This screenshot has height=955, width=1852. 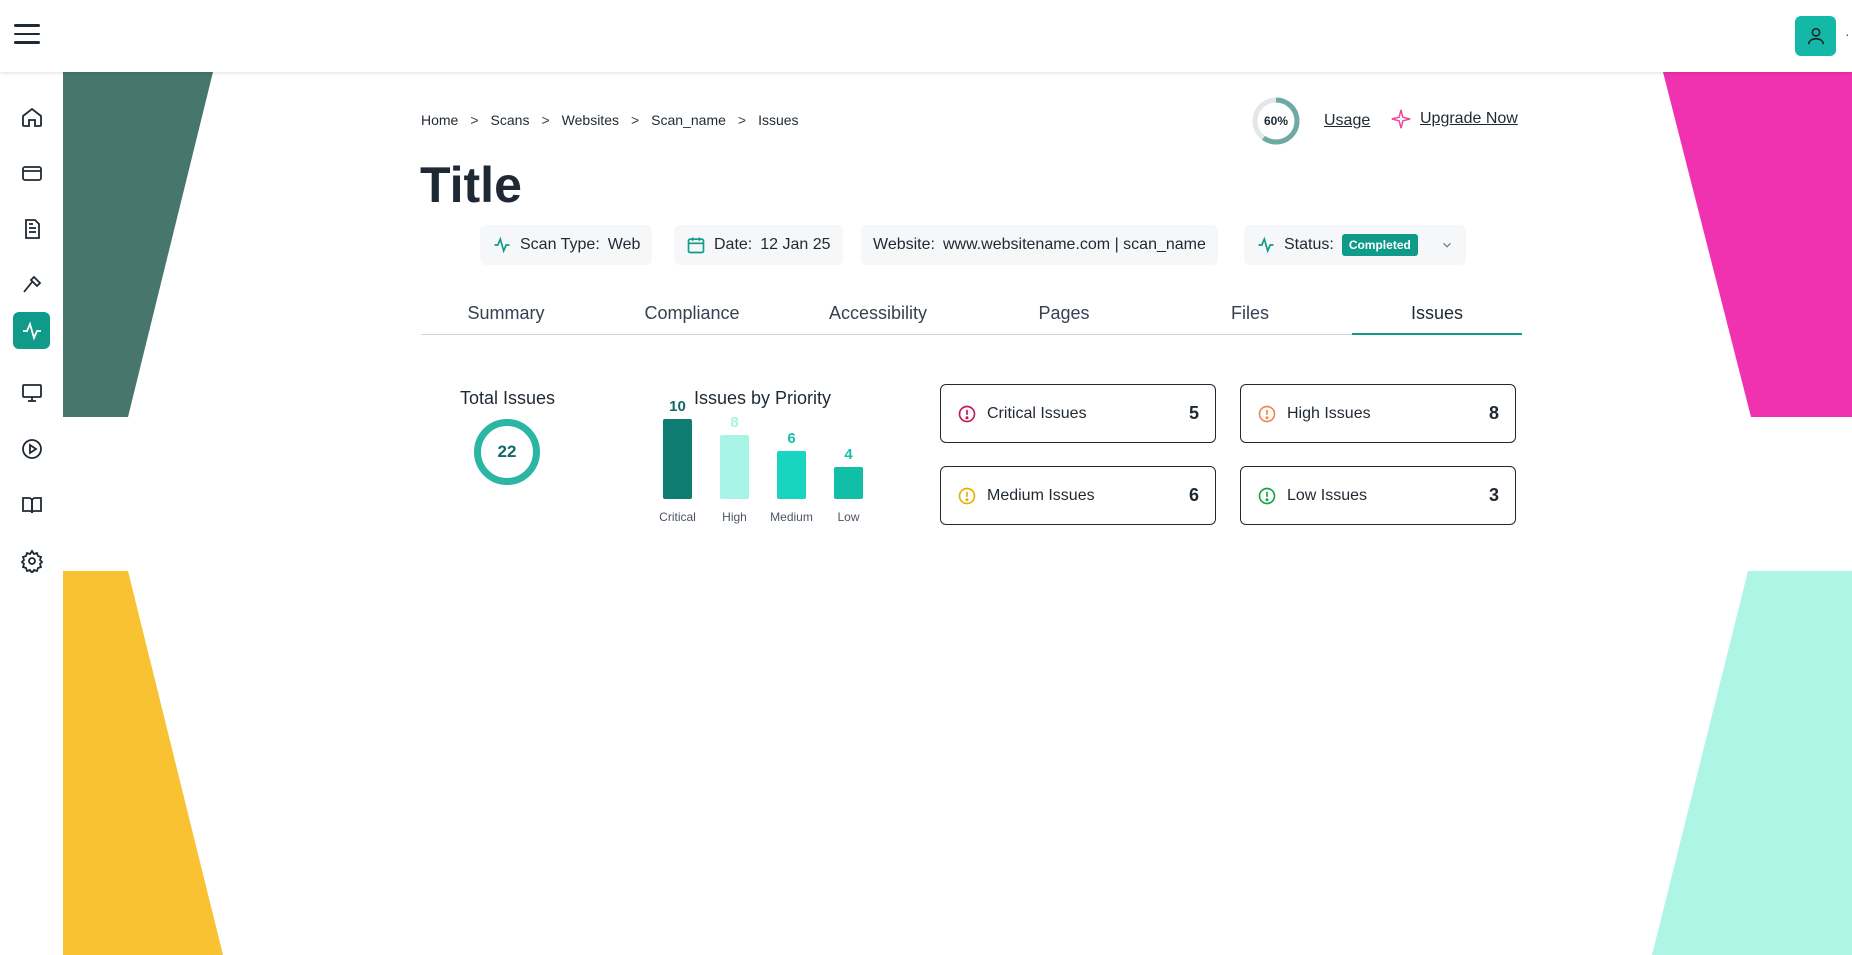 I want to click on home-icon, so click(x=31, y=117).